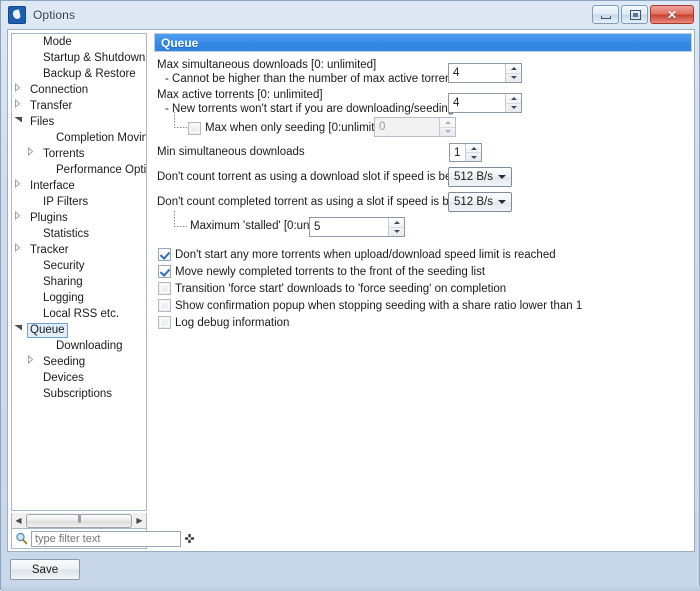  Describe the element at coordinates (79, 122) in the screenshot. I see `sidebar-item-files: Files` at that location.